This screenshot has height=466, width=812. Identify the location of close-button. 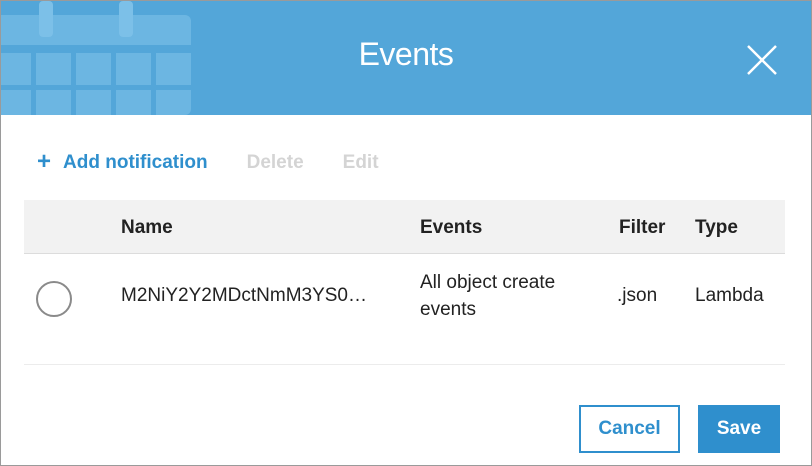
(761, 59).